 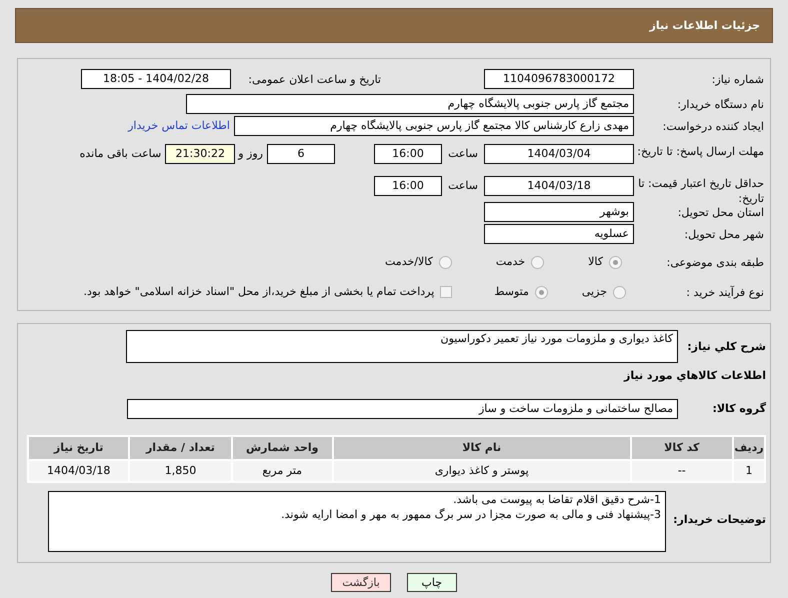 What do you see at coordinates (121, 154) in the screenshot?
I see `remaining-time-label: ساعت باقی مانده` at bounding box center [121, 154].